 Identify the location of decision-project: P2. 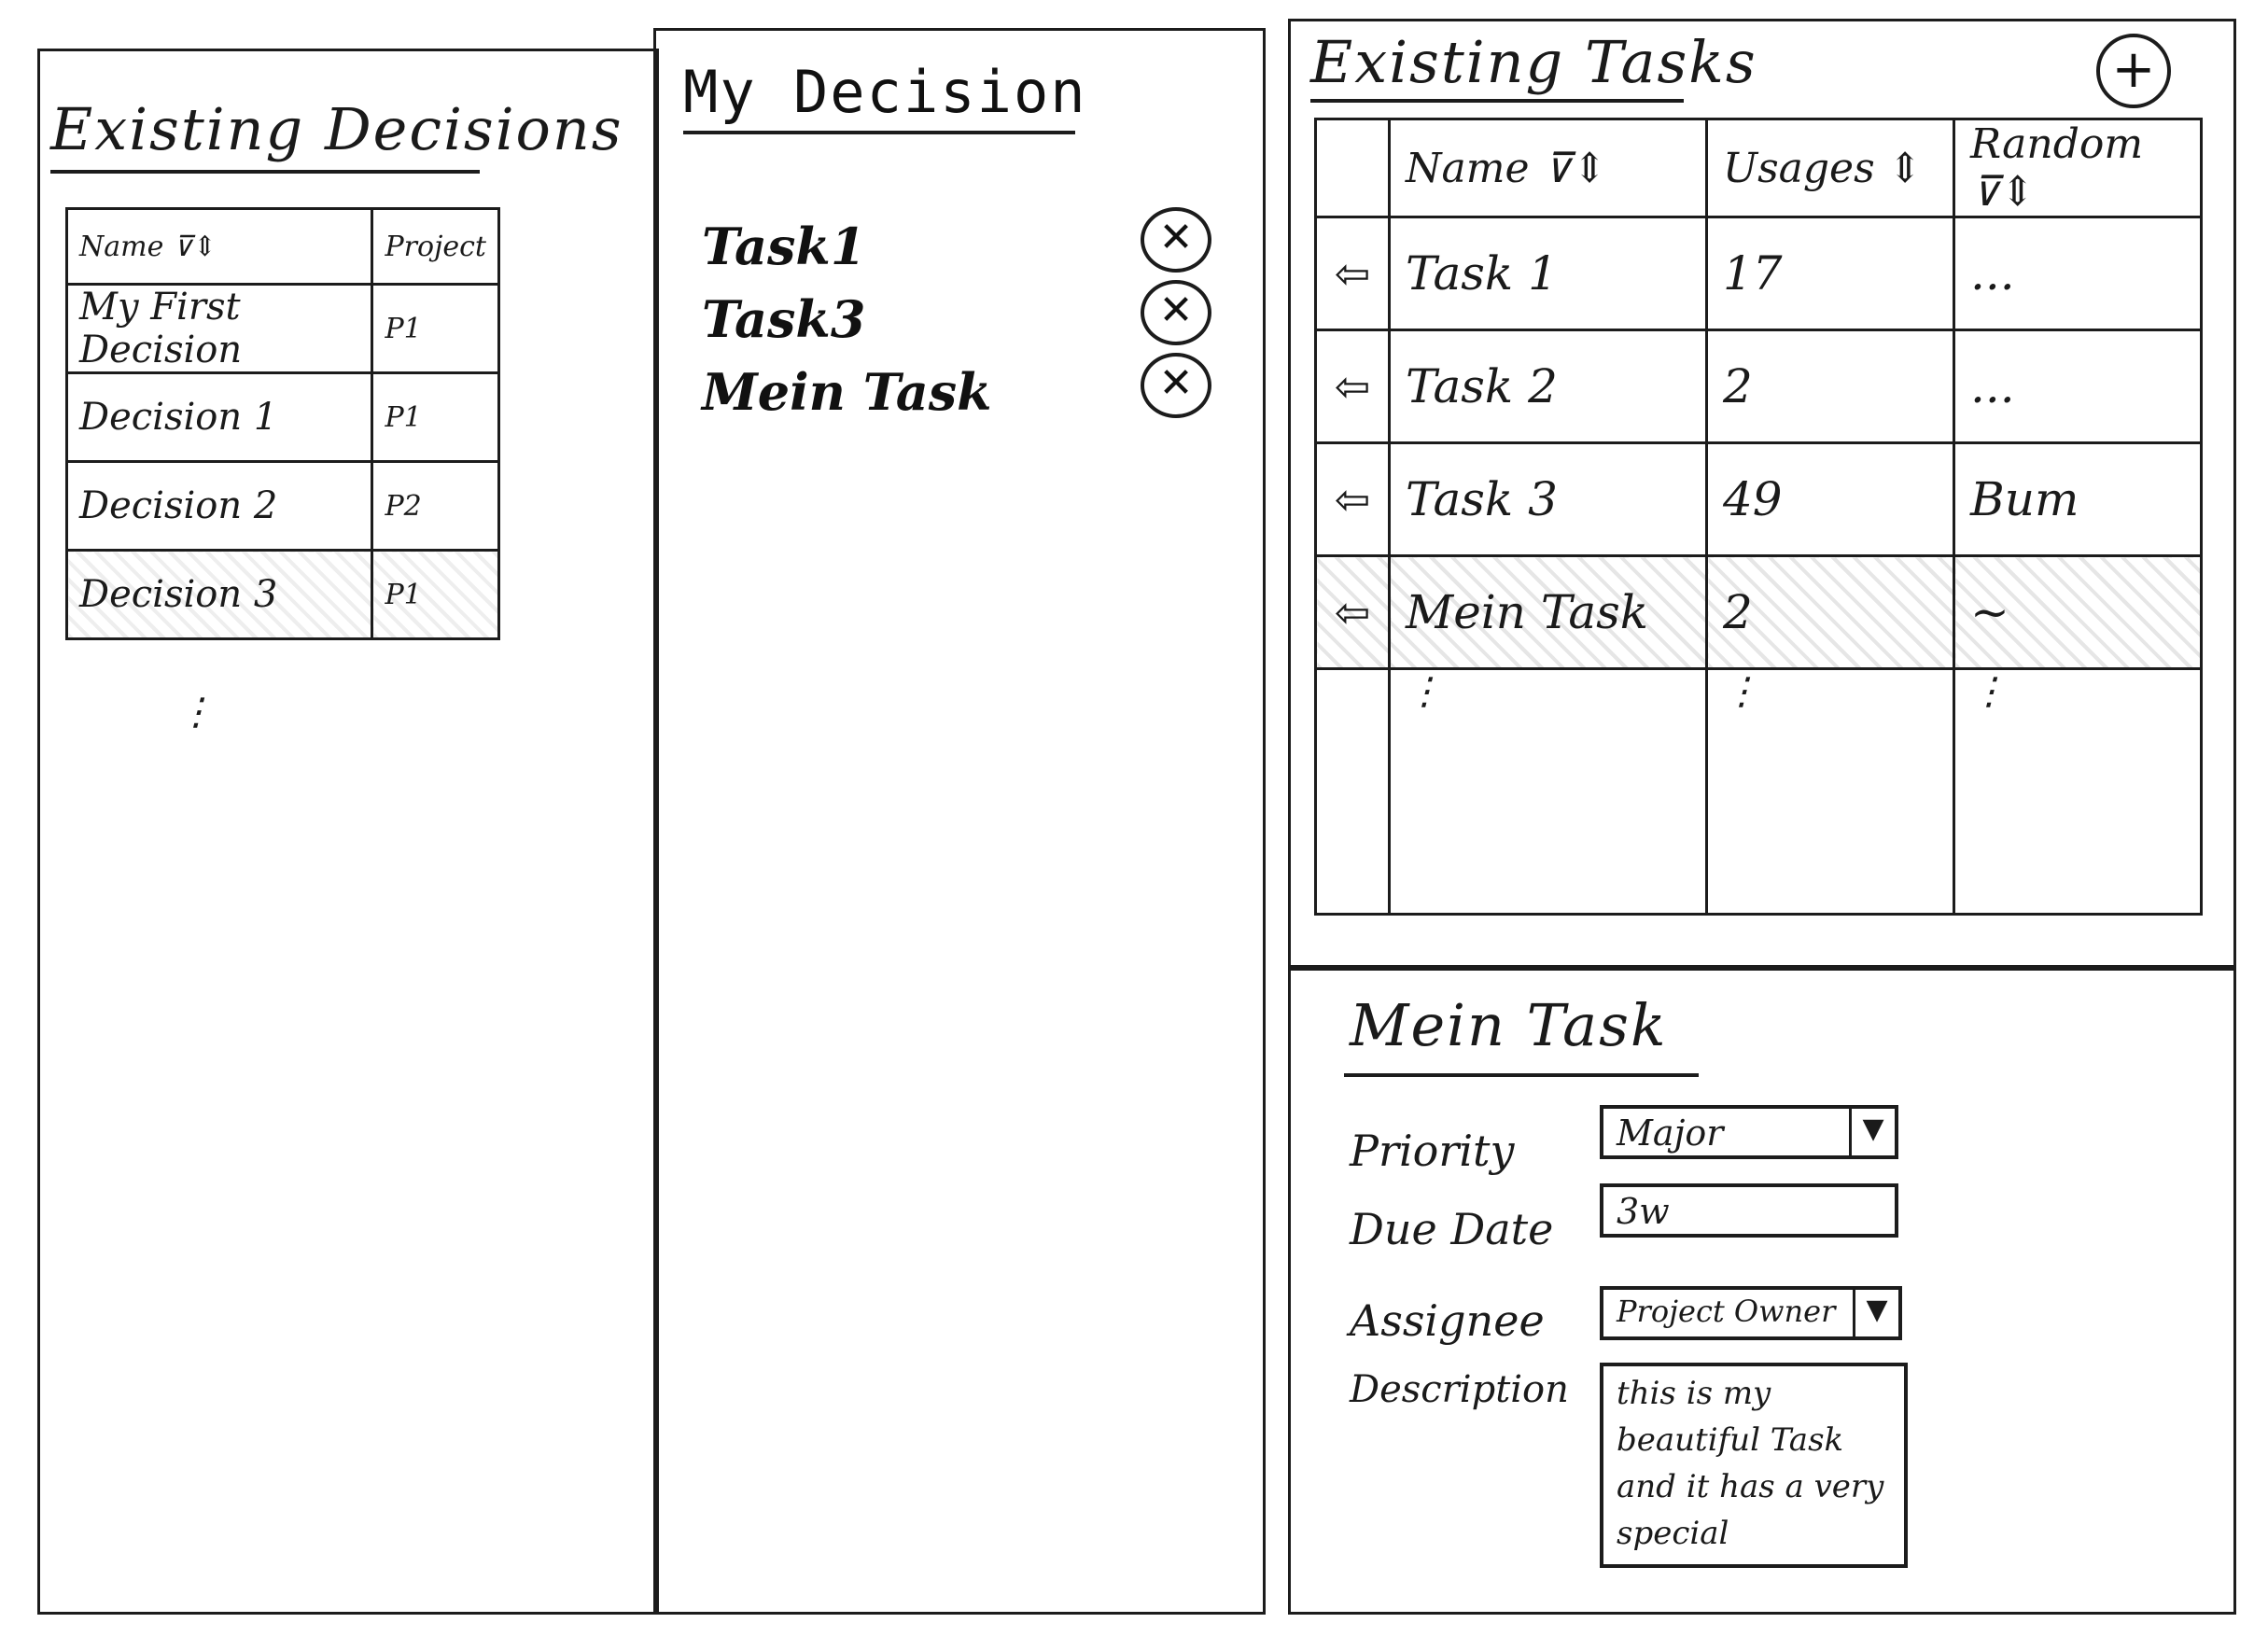
(435, 506).